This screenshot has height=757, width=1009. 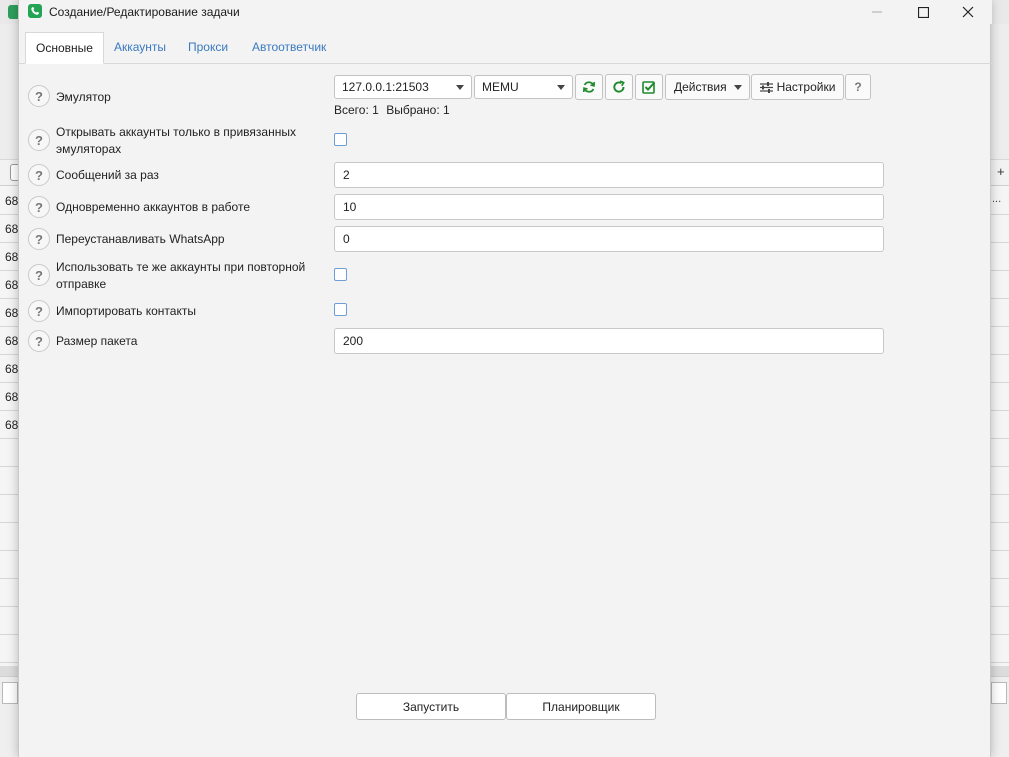 I want to click on close-button, so click(x=968, y=12).